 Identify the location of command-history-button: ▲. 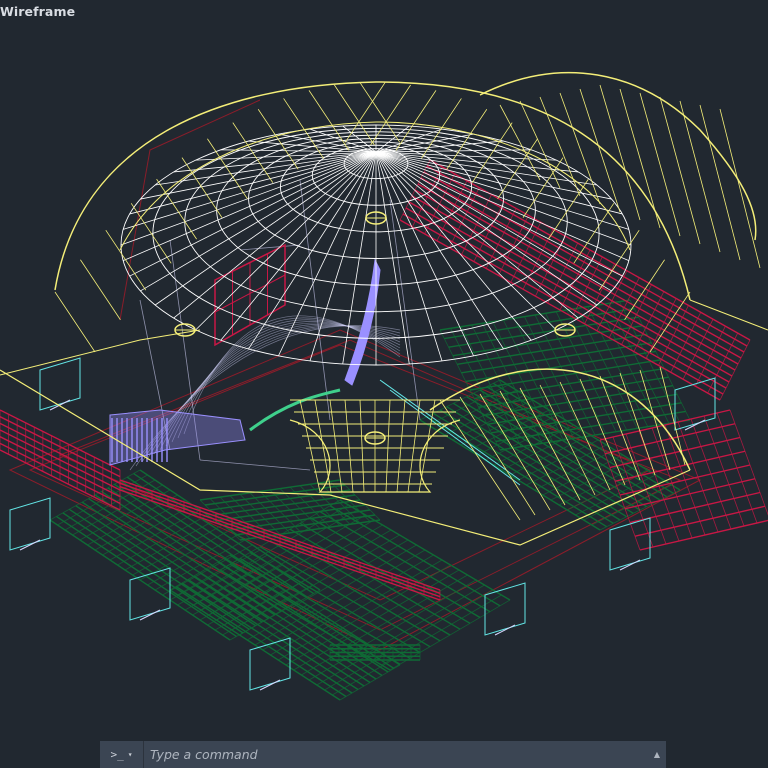
(657, 754).